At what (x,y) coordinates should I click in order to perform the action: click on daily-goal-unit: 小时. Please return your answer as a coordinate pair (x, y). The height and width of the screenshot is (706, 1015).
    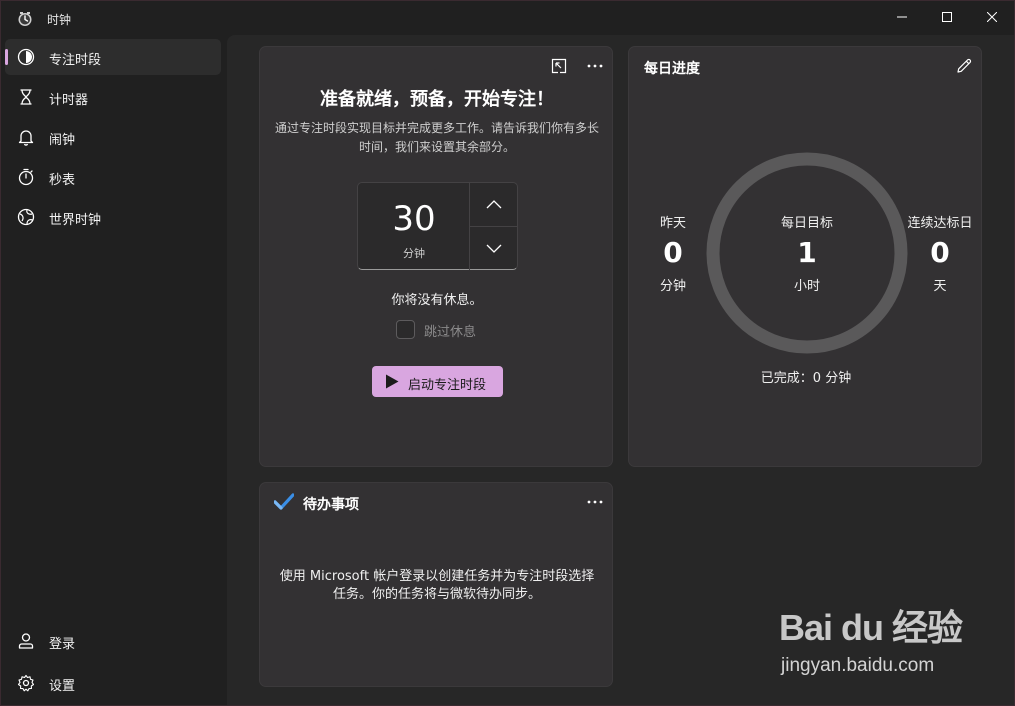
    Looking at the image, I should click on (806, 286).